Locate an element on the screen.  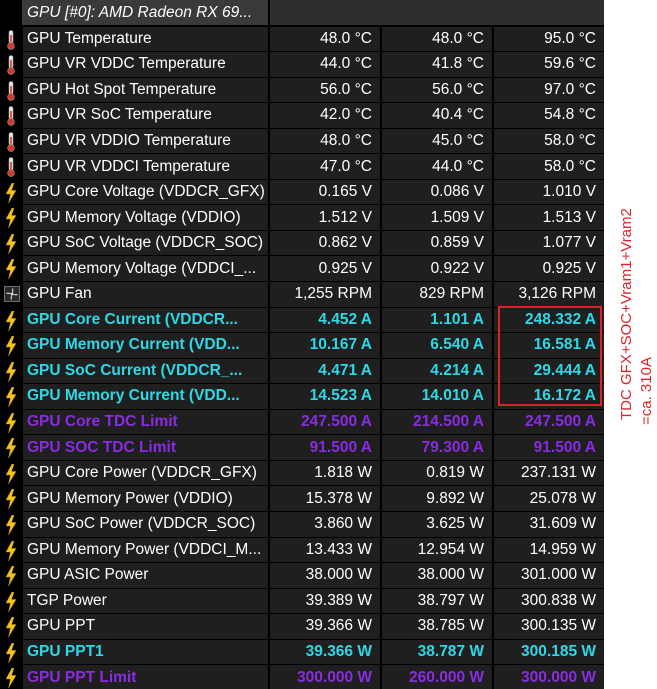
sensor-row: GPU PPT 39.366 W 38.785 W 300.135 W is located at coordinates (302, 627).